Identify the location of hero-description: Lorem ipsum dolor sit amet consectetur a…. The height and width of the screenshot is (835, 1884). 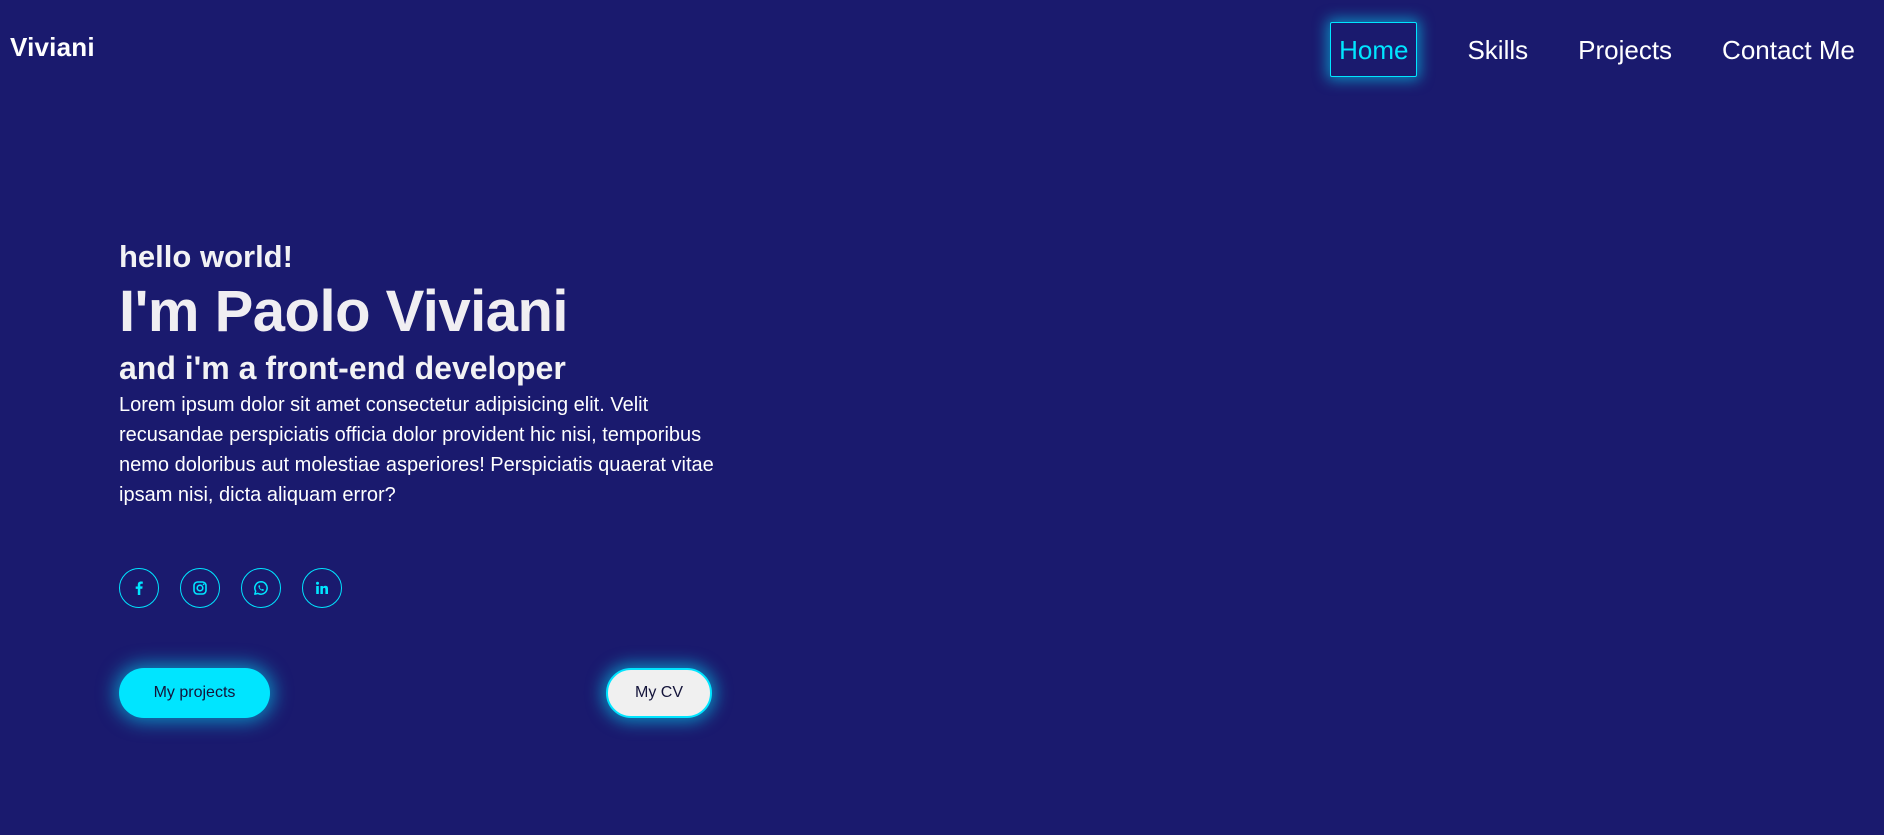
(416, 450).